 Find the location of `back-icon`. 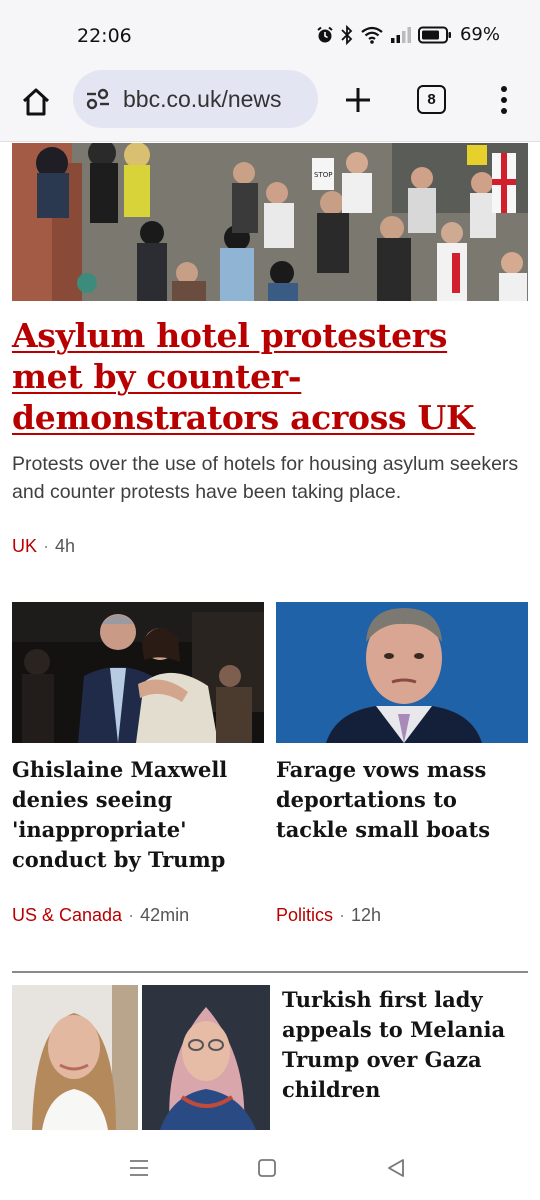

back-icon is located at coordinates (396, 1168).